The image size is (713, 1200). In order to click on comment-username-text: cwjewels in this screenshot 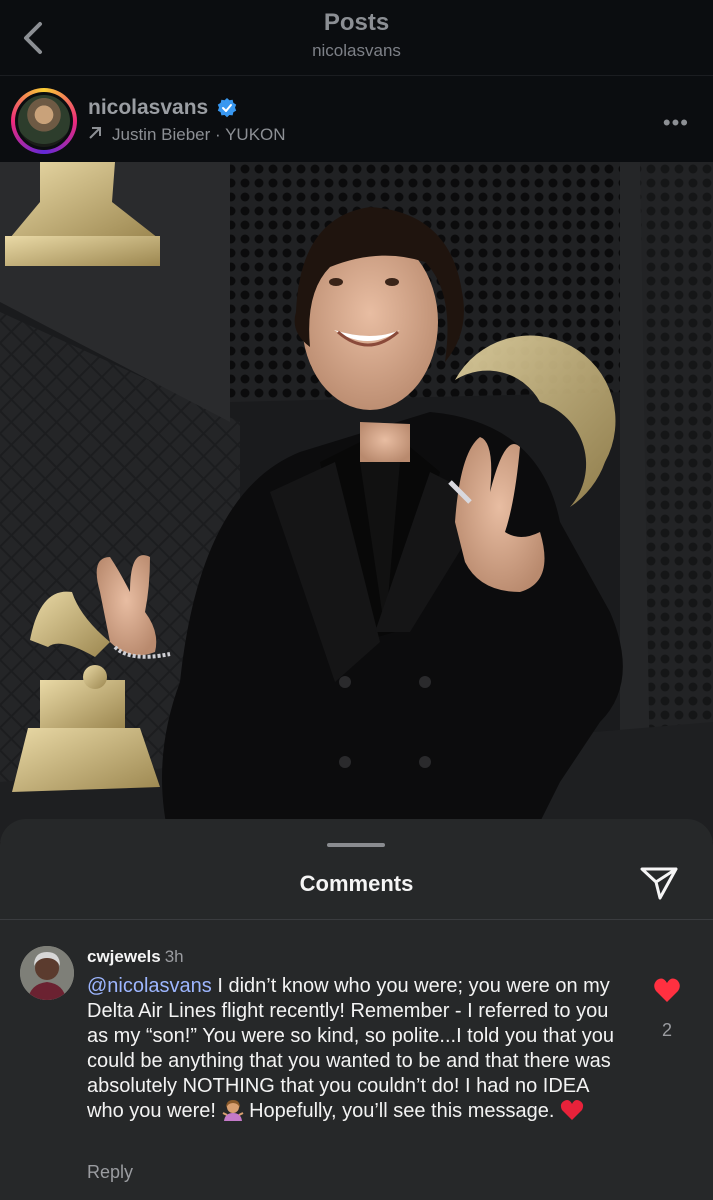, I will do `click(124, 956)`.